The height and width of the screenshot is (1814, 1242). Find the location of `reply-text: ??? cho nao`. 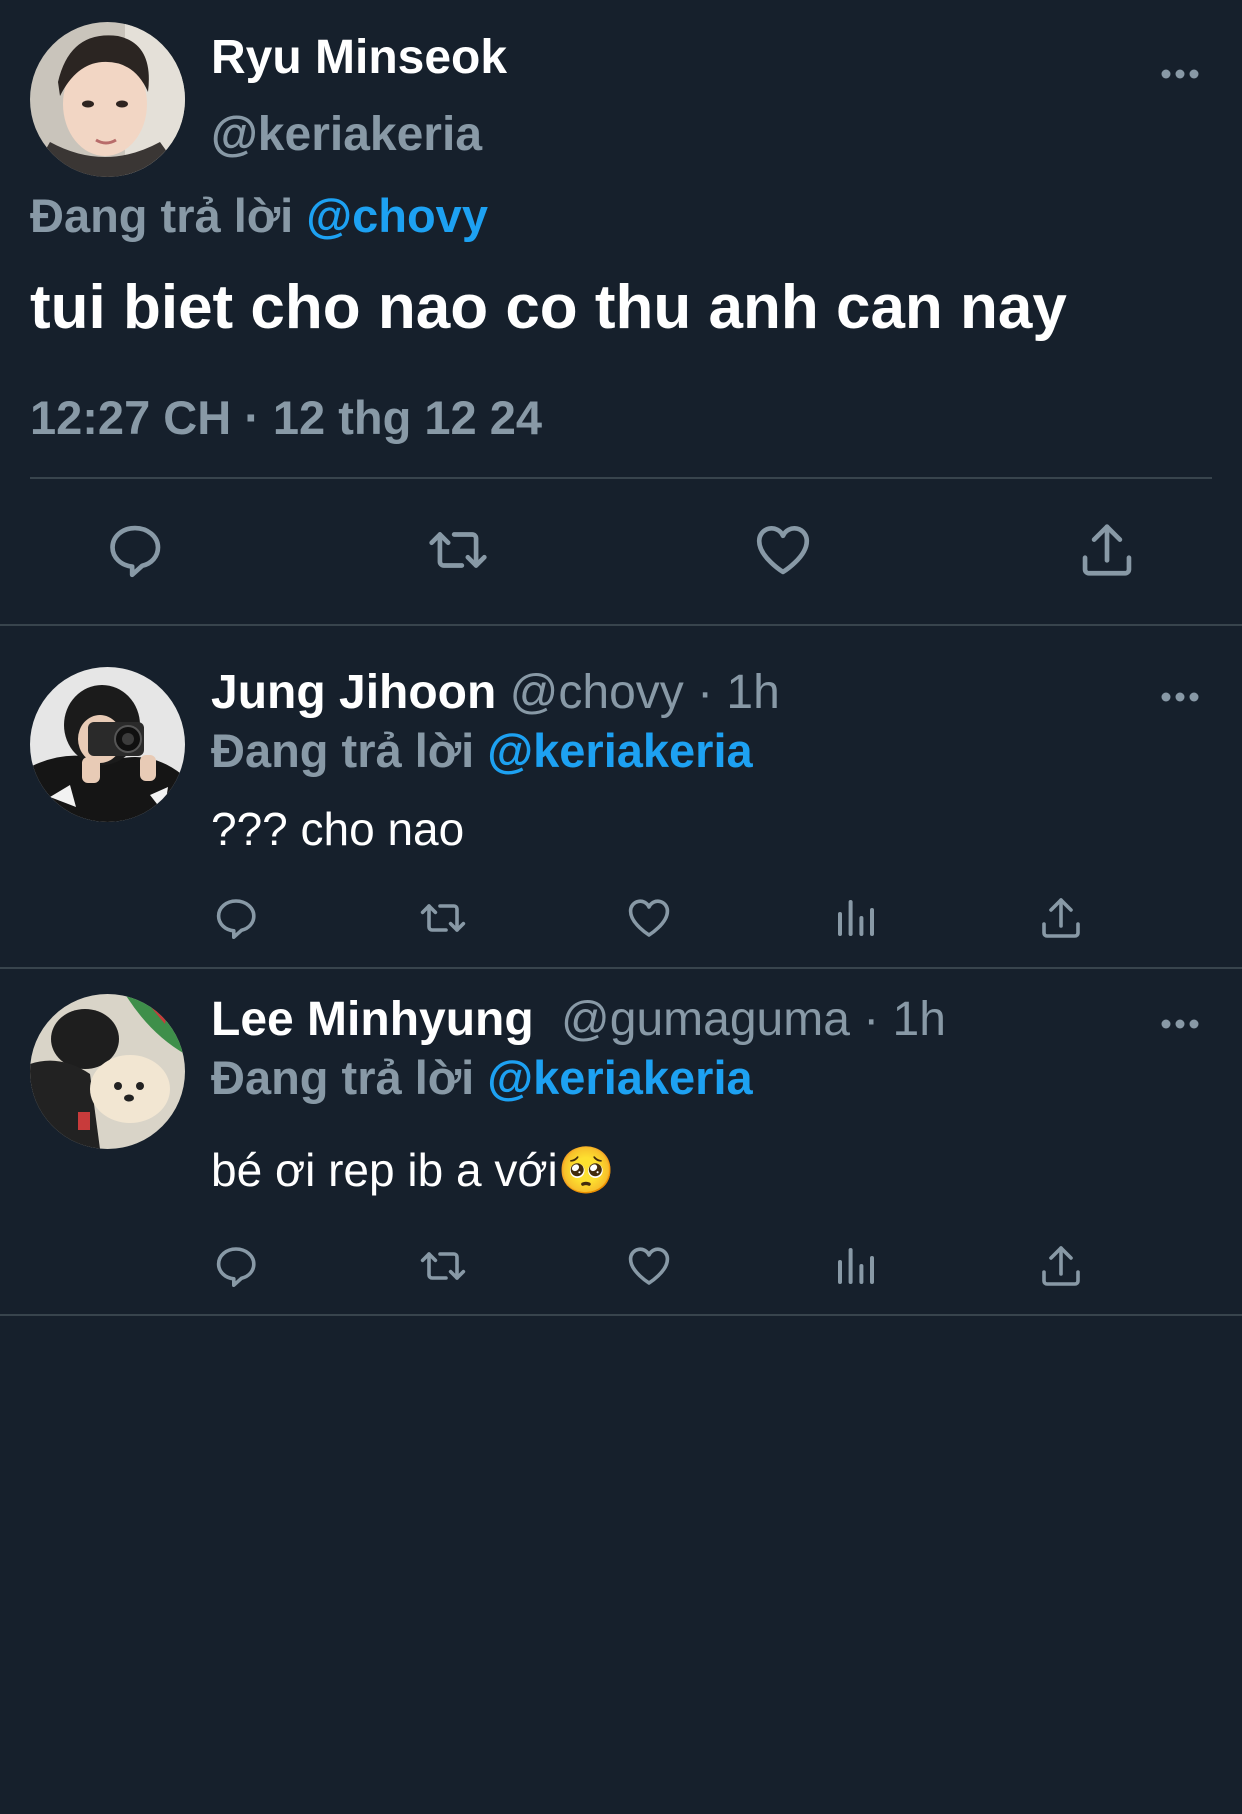

reply-text: ??? cho nao is located at coordinates (338, 829).